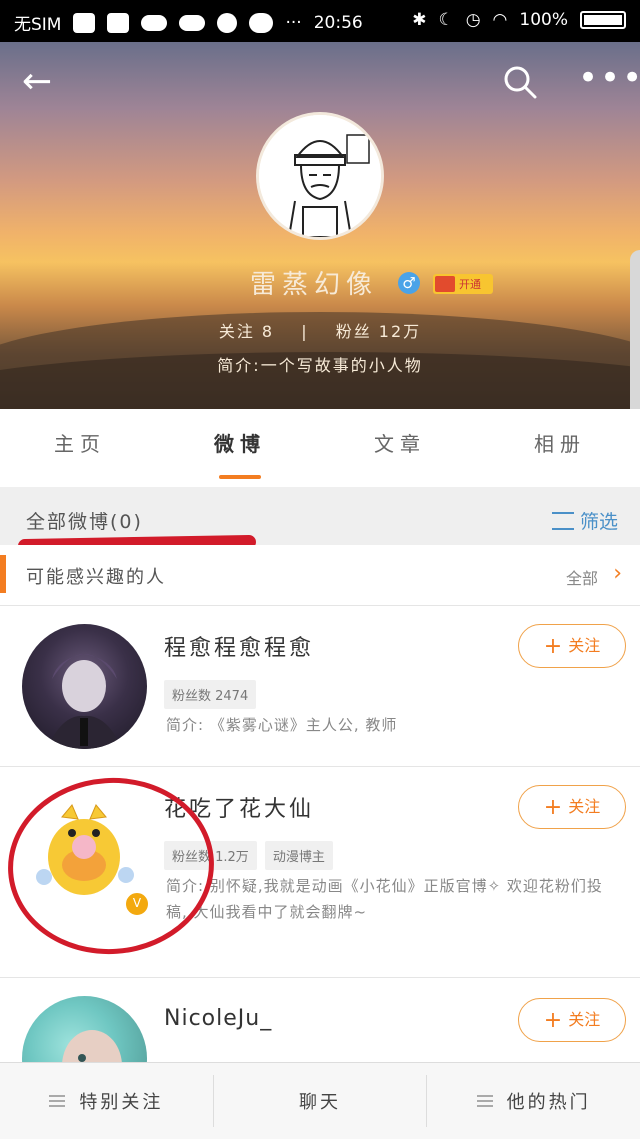 This screenshot has width=640, height=1139. What do you see at coordinates (293, 22) in the screenshot?
I see `more-notifications: ···` at bounding box center [293, 22].